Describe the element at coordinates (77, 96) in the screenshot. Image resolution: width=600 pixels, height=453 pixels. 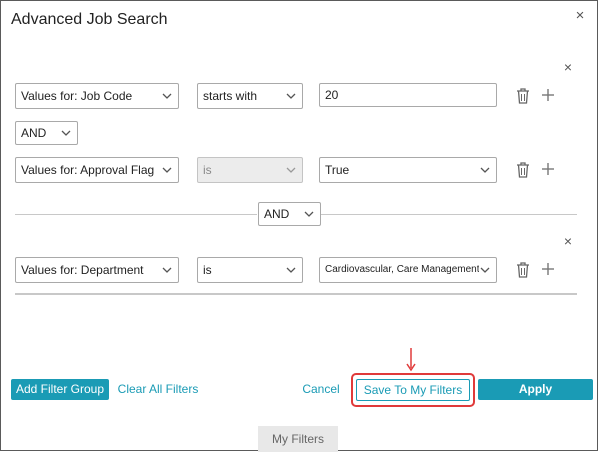
I see `group-1-row-1-field-value: Values for: Job Code` at that location.